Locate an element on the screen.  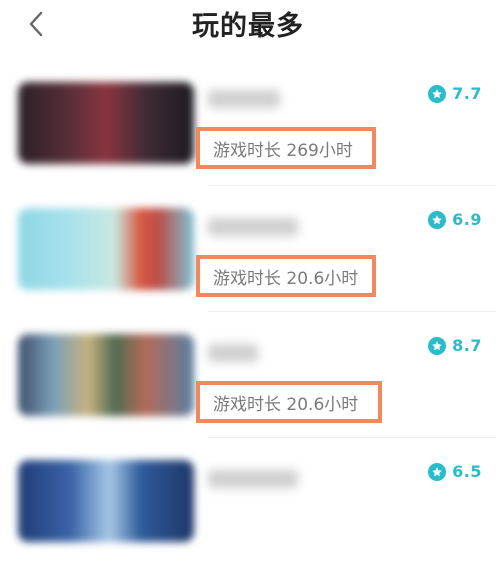
rating-score: 8.7 is located at coordinates (467, 345).